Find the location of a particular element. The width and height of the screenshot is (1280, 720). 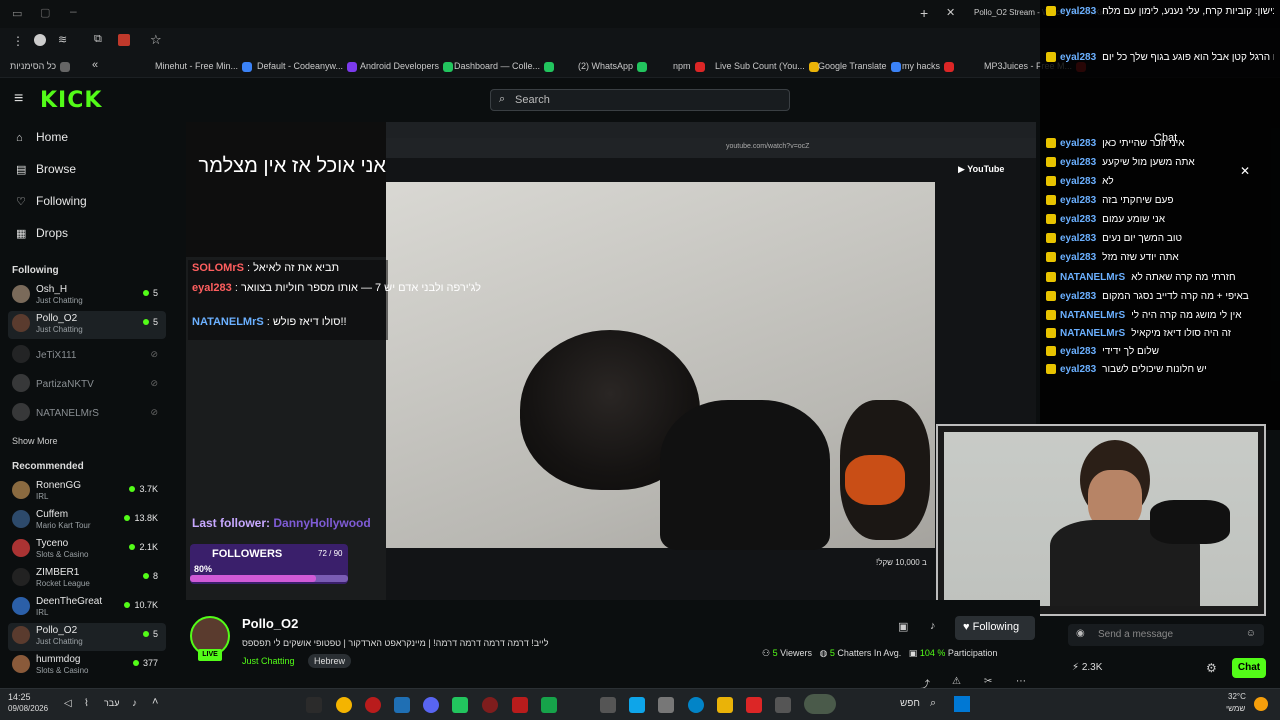

recommended-item: Pollo_O2 Just Chatting 5 is located at coordinates (87, 637).